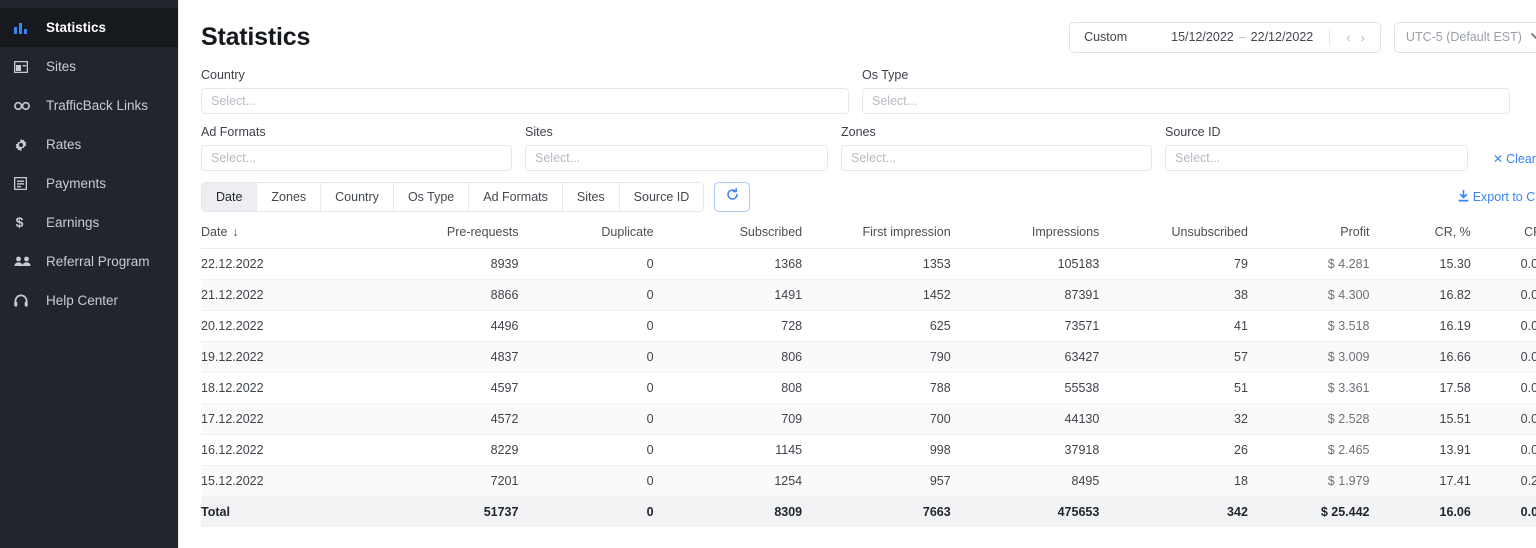  What do you see at coordinates (73, 222) in the screenshot?
I see `sidebar-item-label: Earnings` at bounding box center [73, 222].